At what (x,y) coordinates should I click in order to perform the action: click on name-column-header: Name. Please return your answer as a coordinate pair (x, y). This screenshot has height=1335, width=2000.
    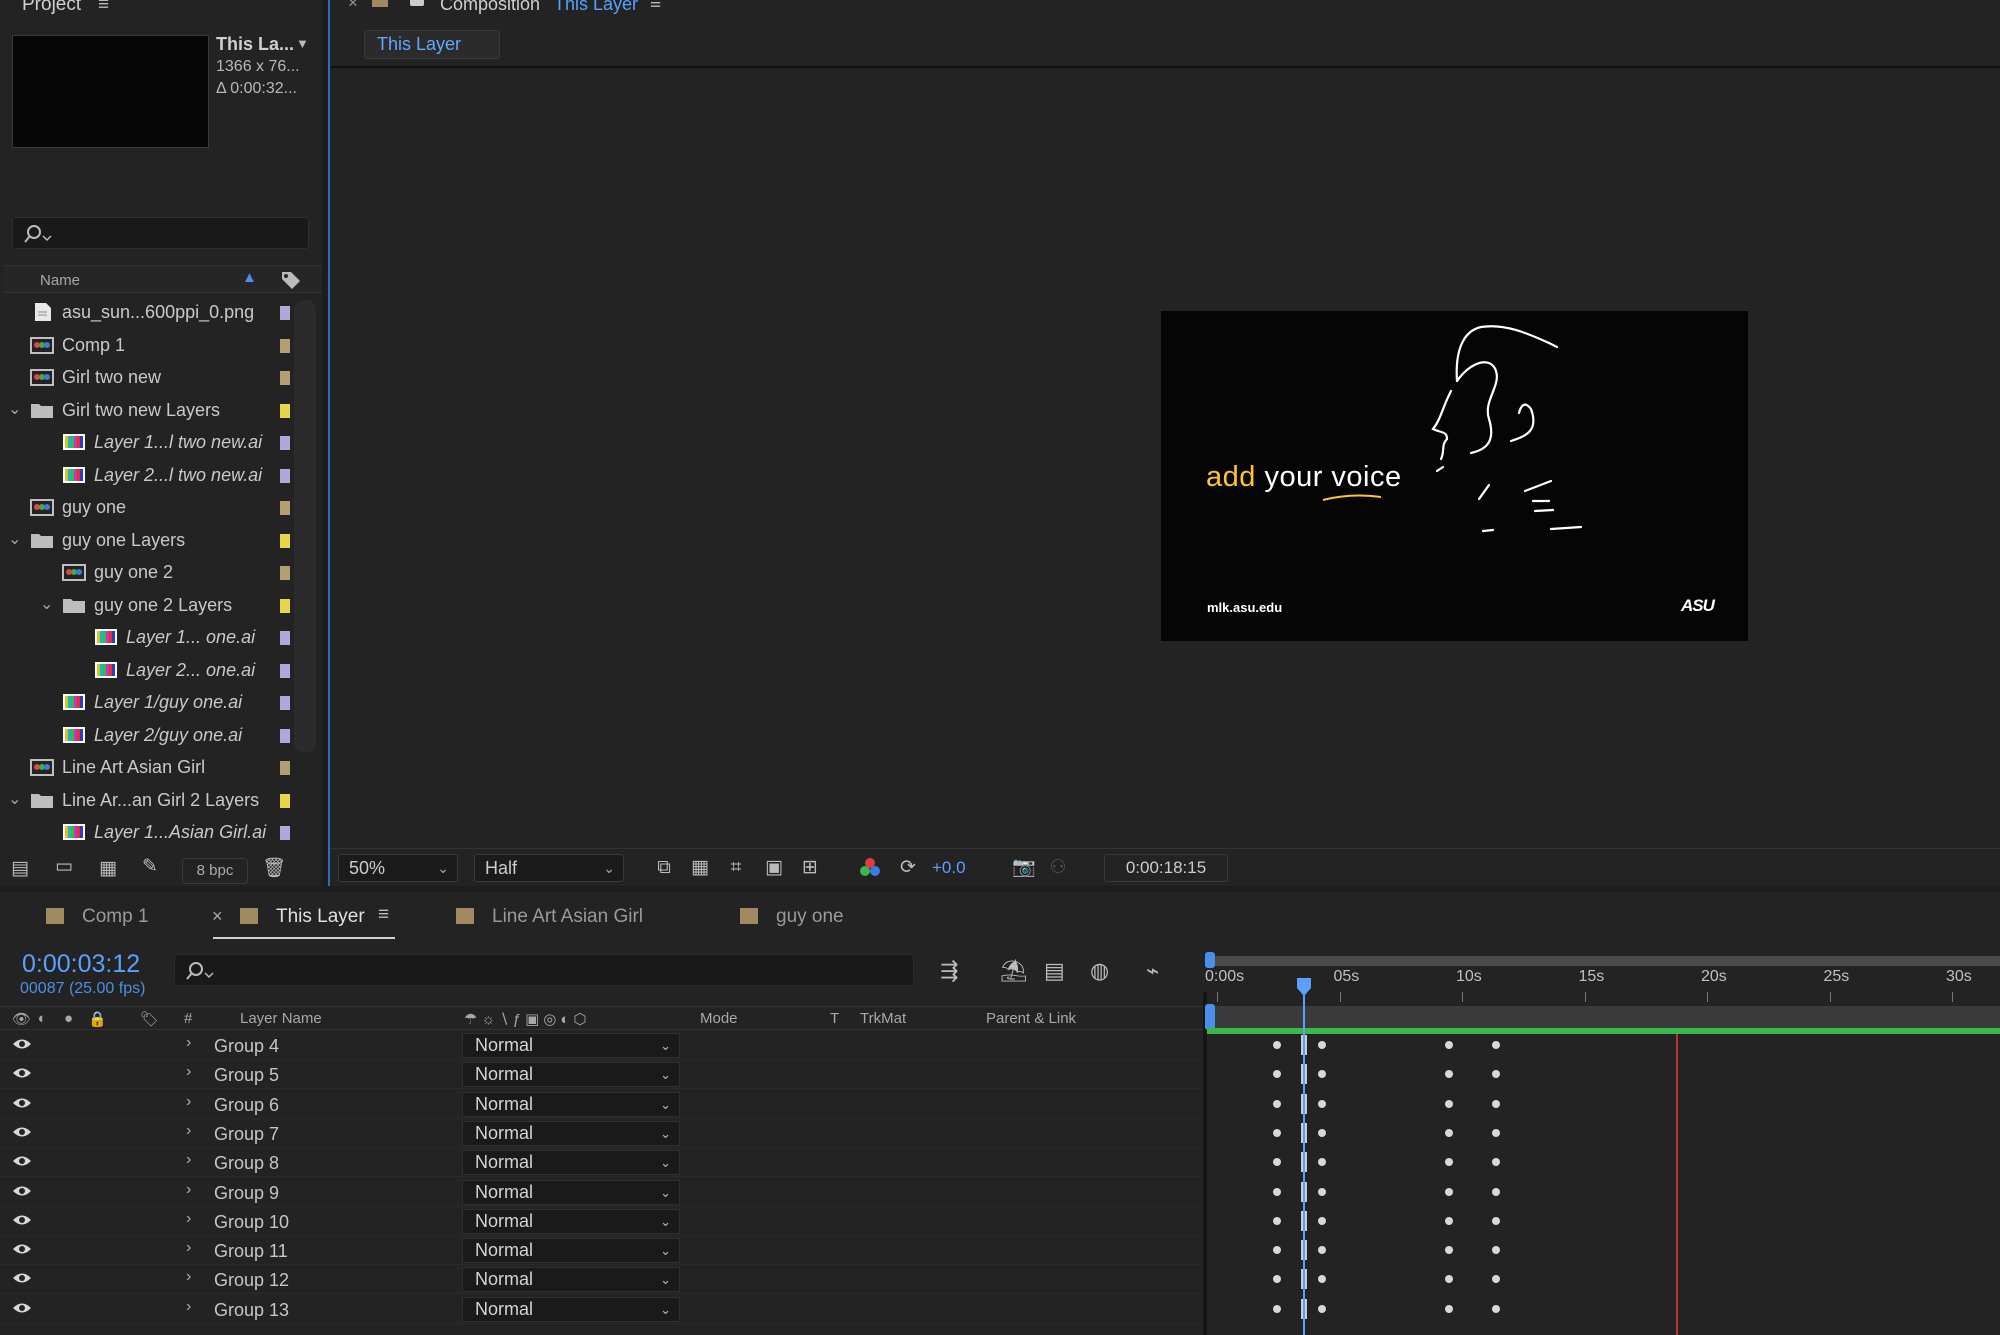
    Looking at the image, I should click on (60, 280).